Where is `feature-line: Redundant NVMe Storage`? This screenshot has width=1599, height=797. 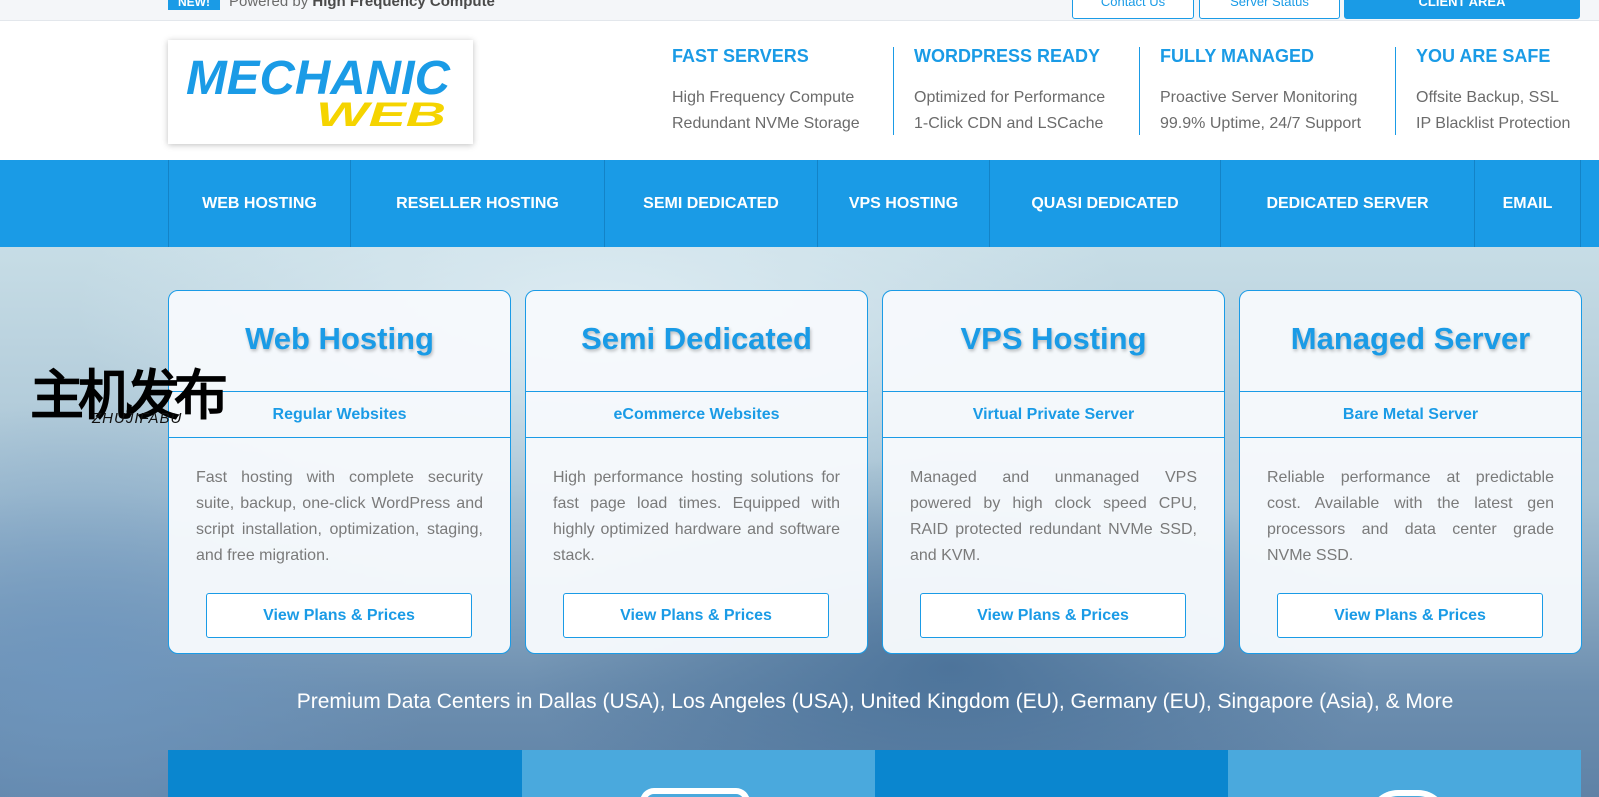 feature-line: Redundant NVMe Storage is located at coordinates (766, 123).